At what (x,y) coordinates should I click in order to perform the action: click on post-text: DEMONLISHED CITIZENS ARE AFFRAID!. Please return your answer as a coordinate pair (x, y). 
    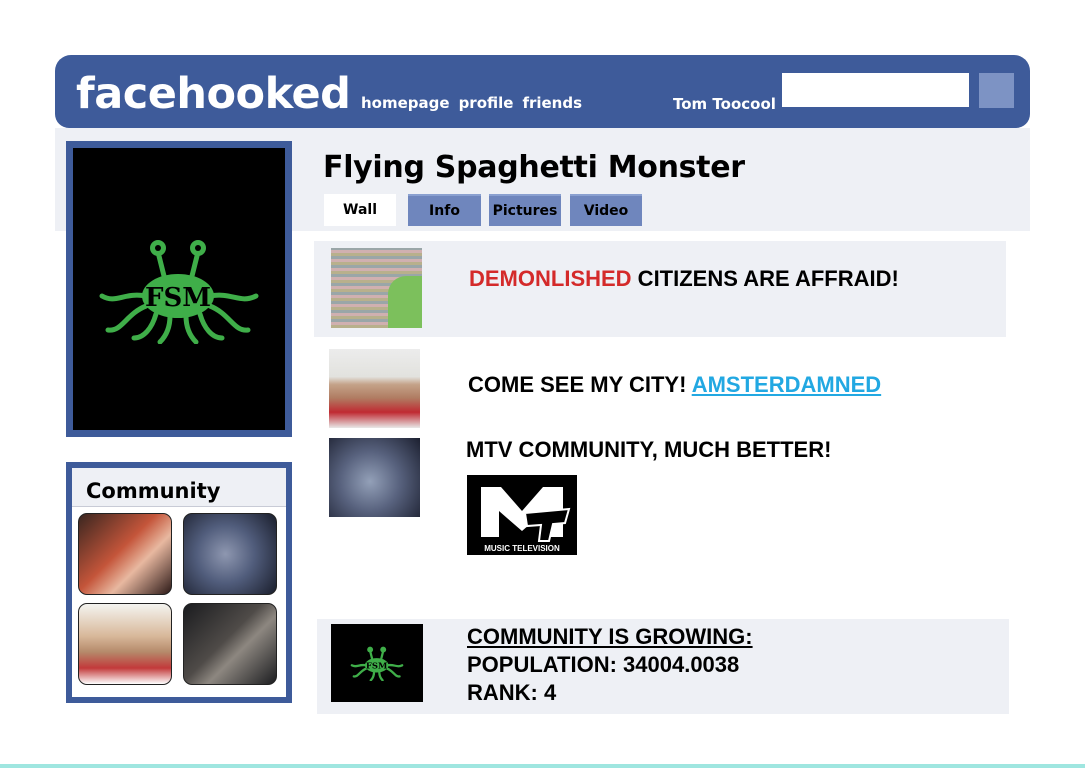
    Looking at the image, I should click on (684, 279).